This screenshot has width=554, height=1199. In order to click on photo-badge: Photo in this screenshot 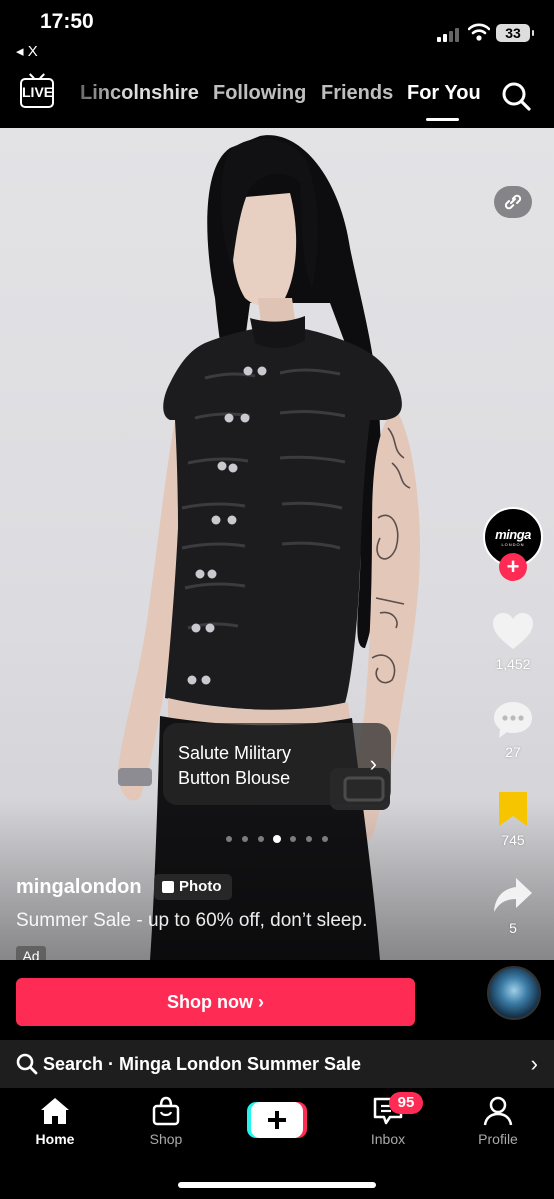, I will do `click(193, 887)`.